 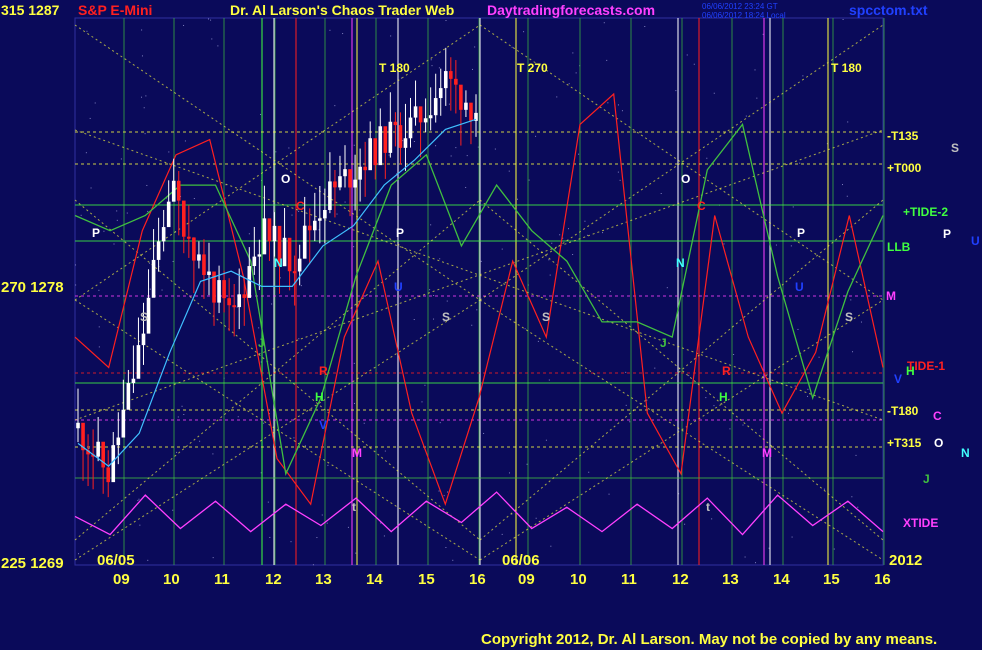 I want to click on hour-tick: 12, so click(x=273, y=579).